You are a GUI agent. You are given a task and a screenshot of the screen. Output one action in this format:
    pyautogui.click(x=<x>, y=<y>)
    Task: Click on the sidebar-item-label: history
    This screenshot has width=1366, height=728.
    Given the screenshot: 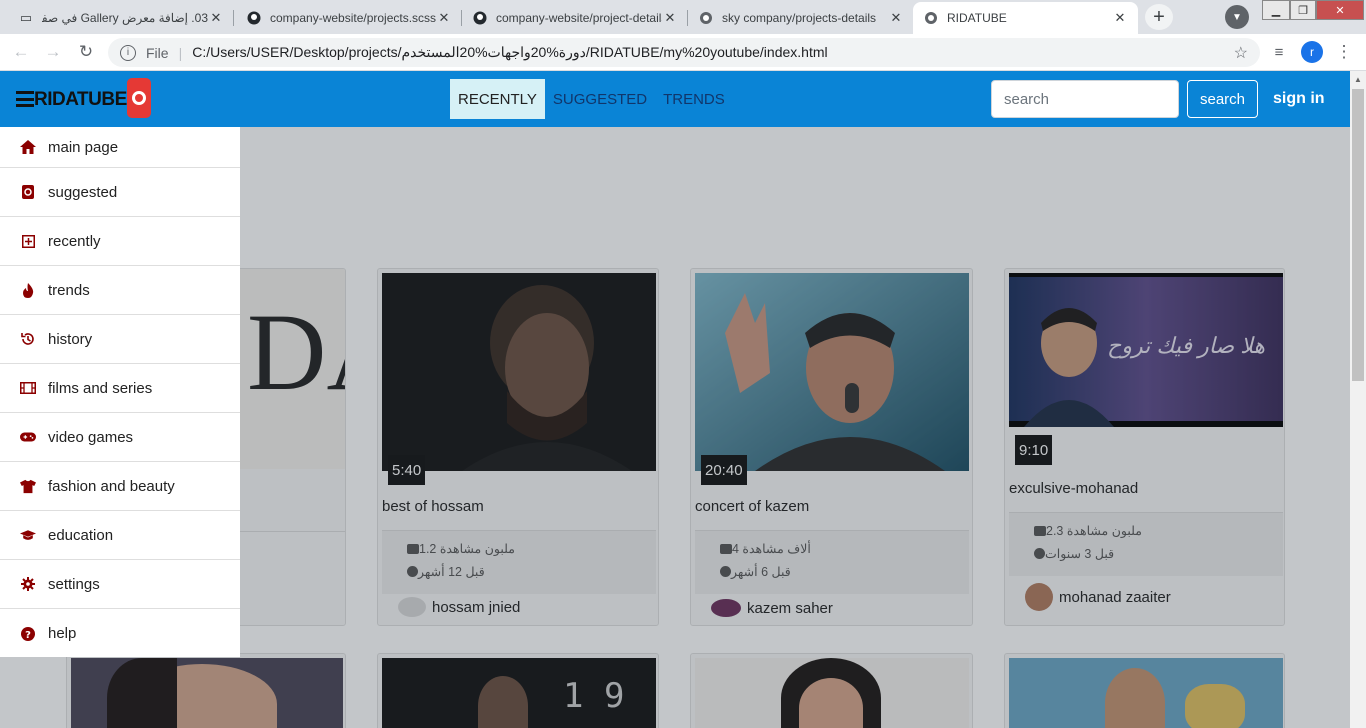 What is the action you would take?
    pyautogui.click(x=70, y=339)
    